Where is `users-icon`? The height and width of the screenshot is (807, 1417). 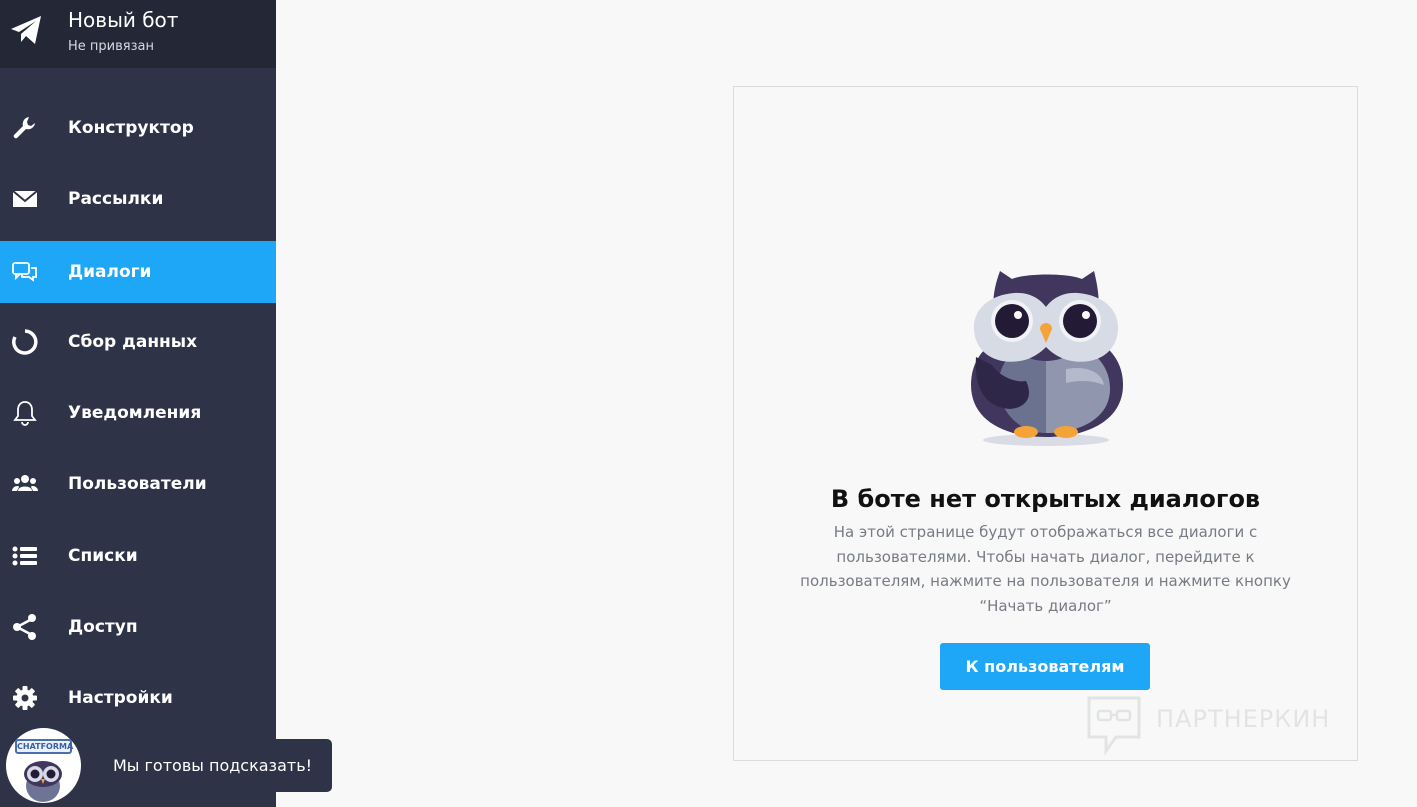 users-icon is located at coordinates (25, 483).